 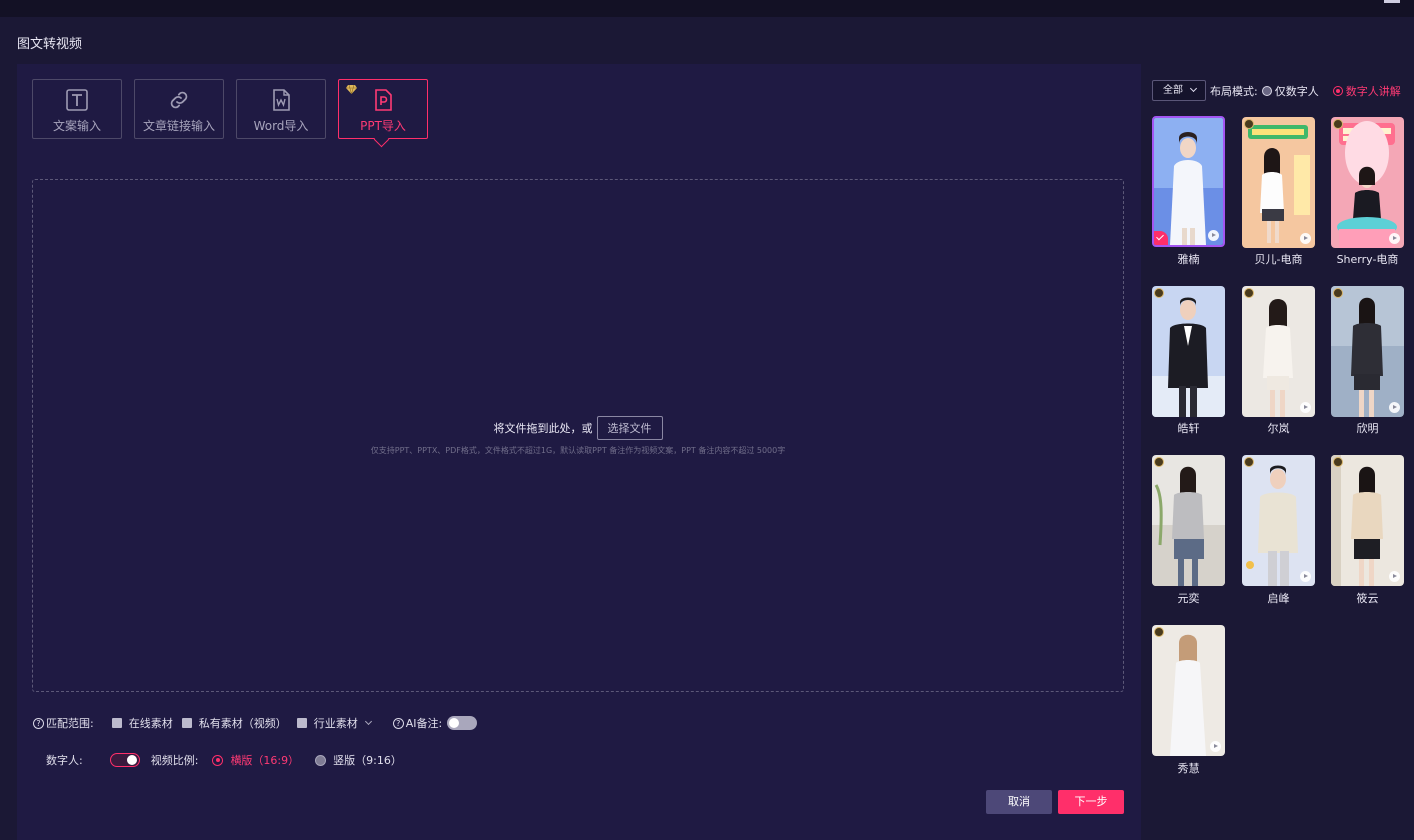 What do you see at coordinates (367, 760) in the screenshot?
I see `ratio-label: 竖版（9:16）` at bounding box center [367, 760].